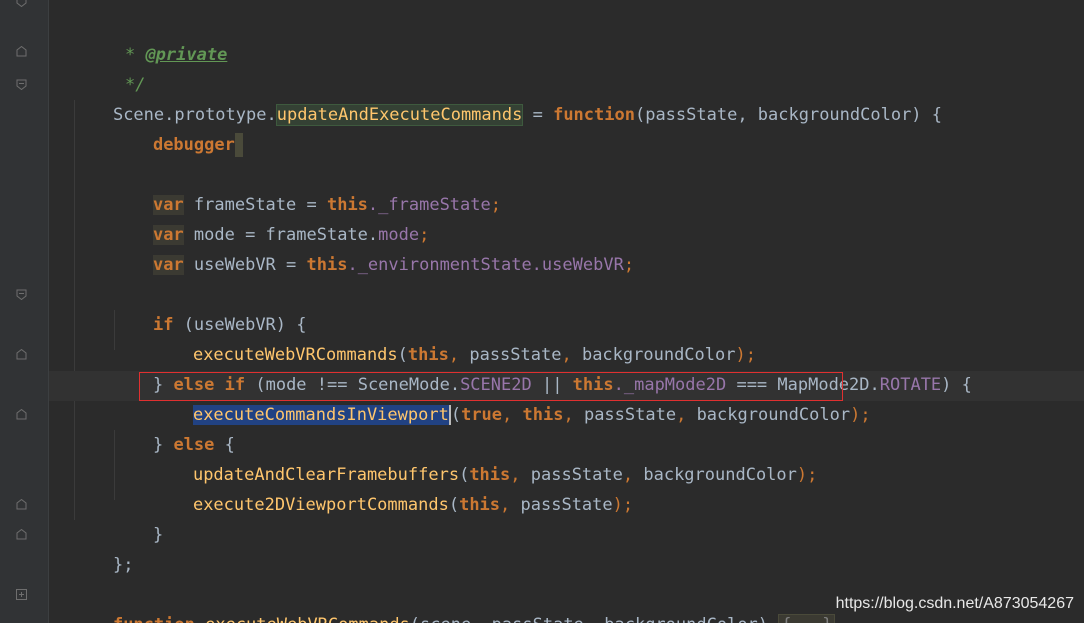 The height and width of the screenshot is (623, 1084). What do you see at coordinates (102, 547) in the screenshot?
I see `code-line: };` at bounding box center [102, 547].